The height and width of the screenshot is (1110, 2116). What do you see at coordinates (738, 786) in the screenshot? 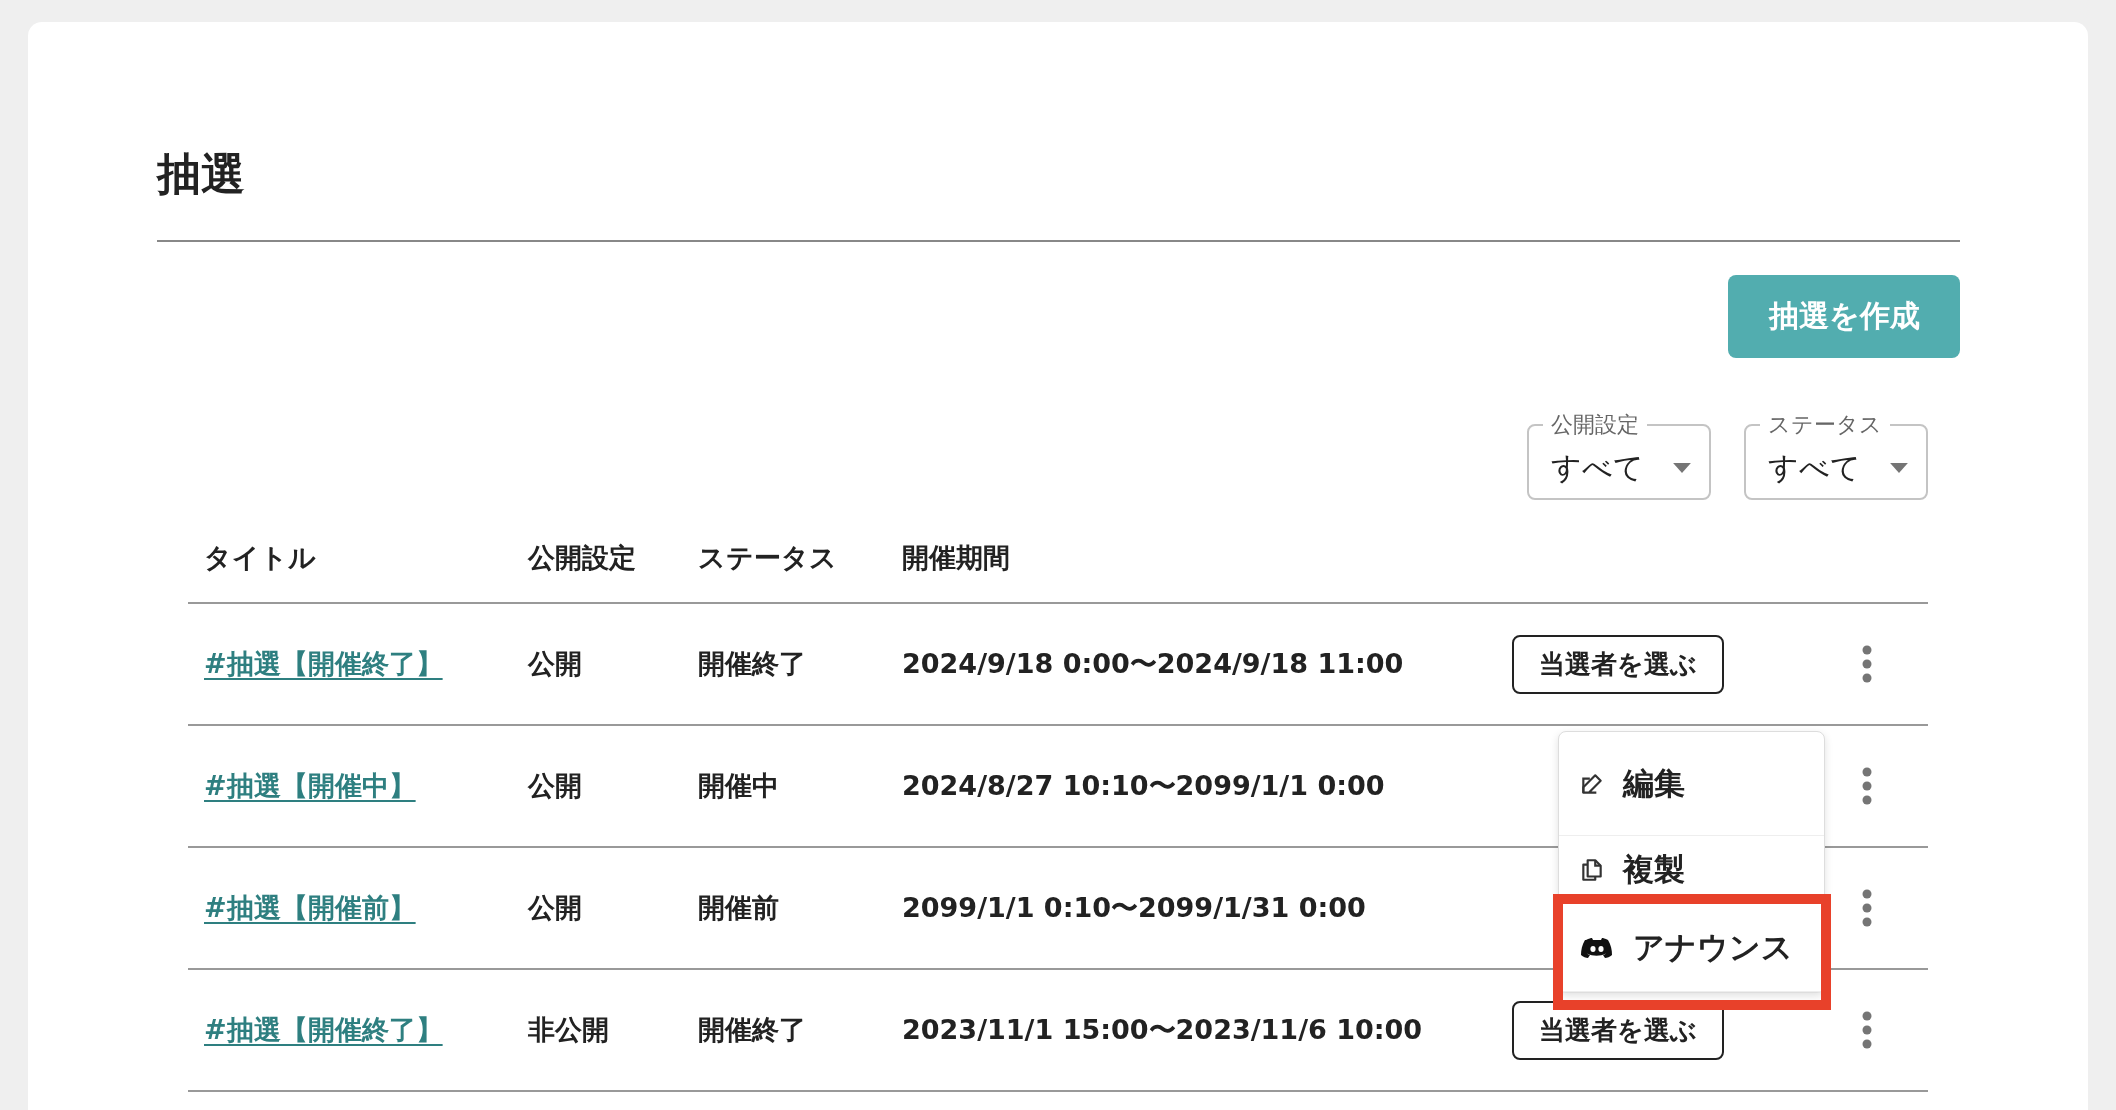
I see `table-cell-text: 開催中` at bounding box center [738, 786].